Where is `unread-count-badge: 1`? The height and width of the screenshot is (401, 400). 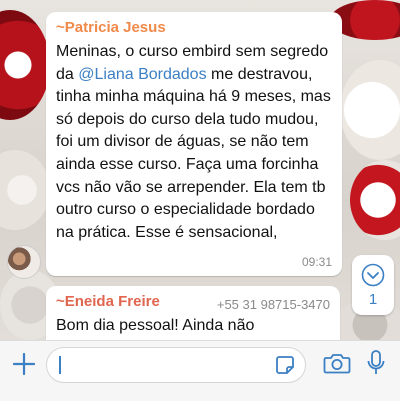 unread-count-badge: 1 is located at coordinates (373, 299).